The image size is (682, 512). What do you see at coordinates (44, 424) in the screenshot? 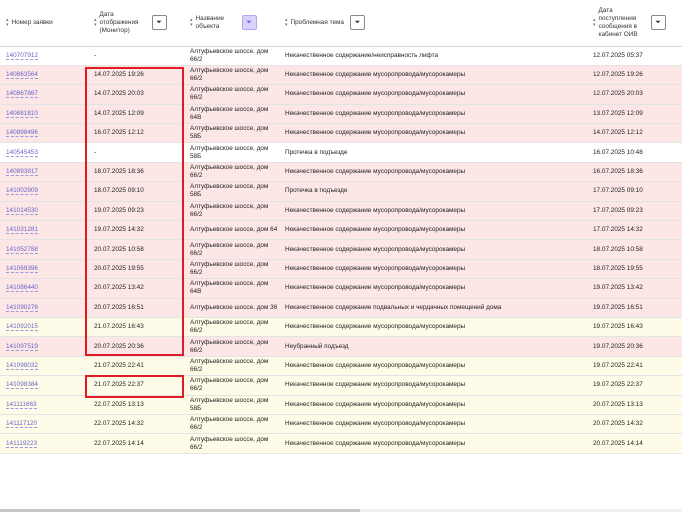
I see `request-number-cell: 141117120` at bounding box center [44, 424].